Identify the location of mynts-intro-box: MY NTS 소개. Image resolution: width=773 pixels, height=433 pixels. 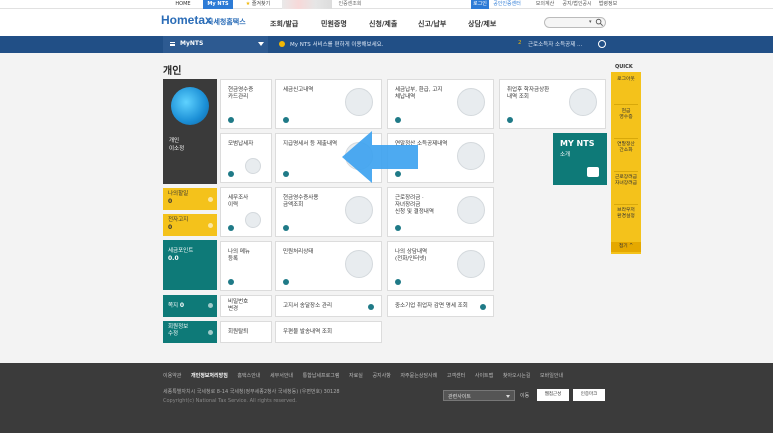
(580, 159).